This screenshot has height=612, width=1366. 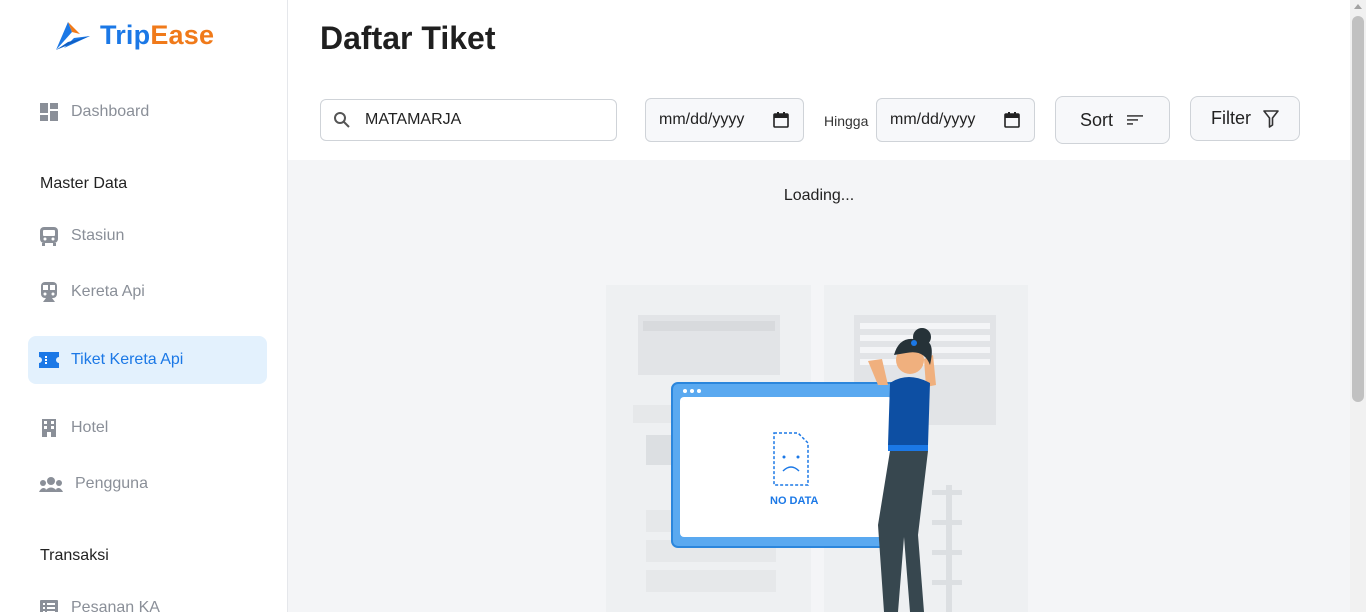 What do you see at coordinates (1231, 118) in the screenshot?
I see `filter-label: Filter` at bounding box center [1231, 118].